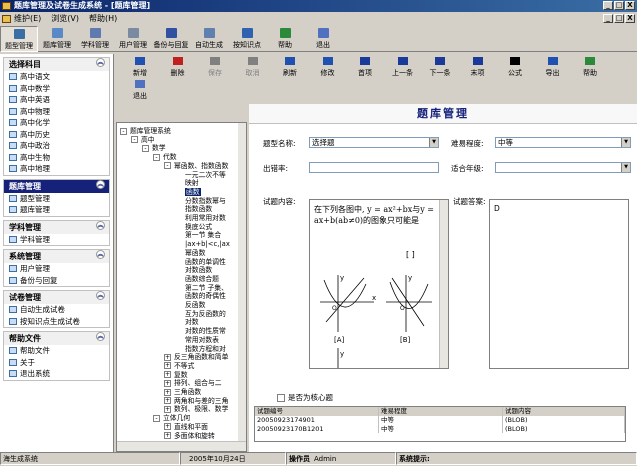 This screenshot has height=466, width=637. Describe the element at coordinates (56, 297) in the screenshot. I see `sidebar-group-header: 试卷管理 ︽` at that location.